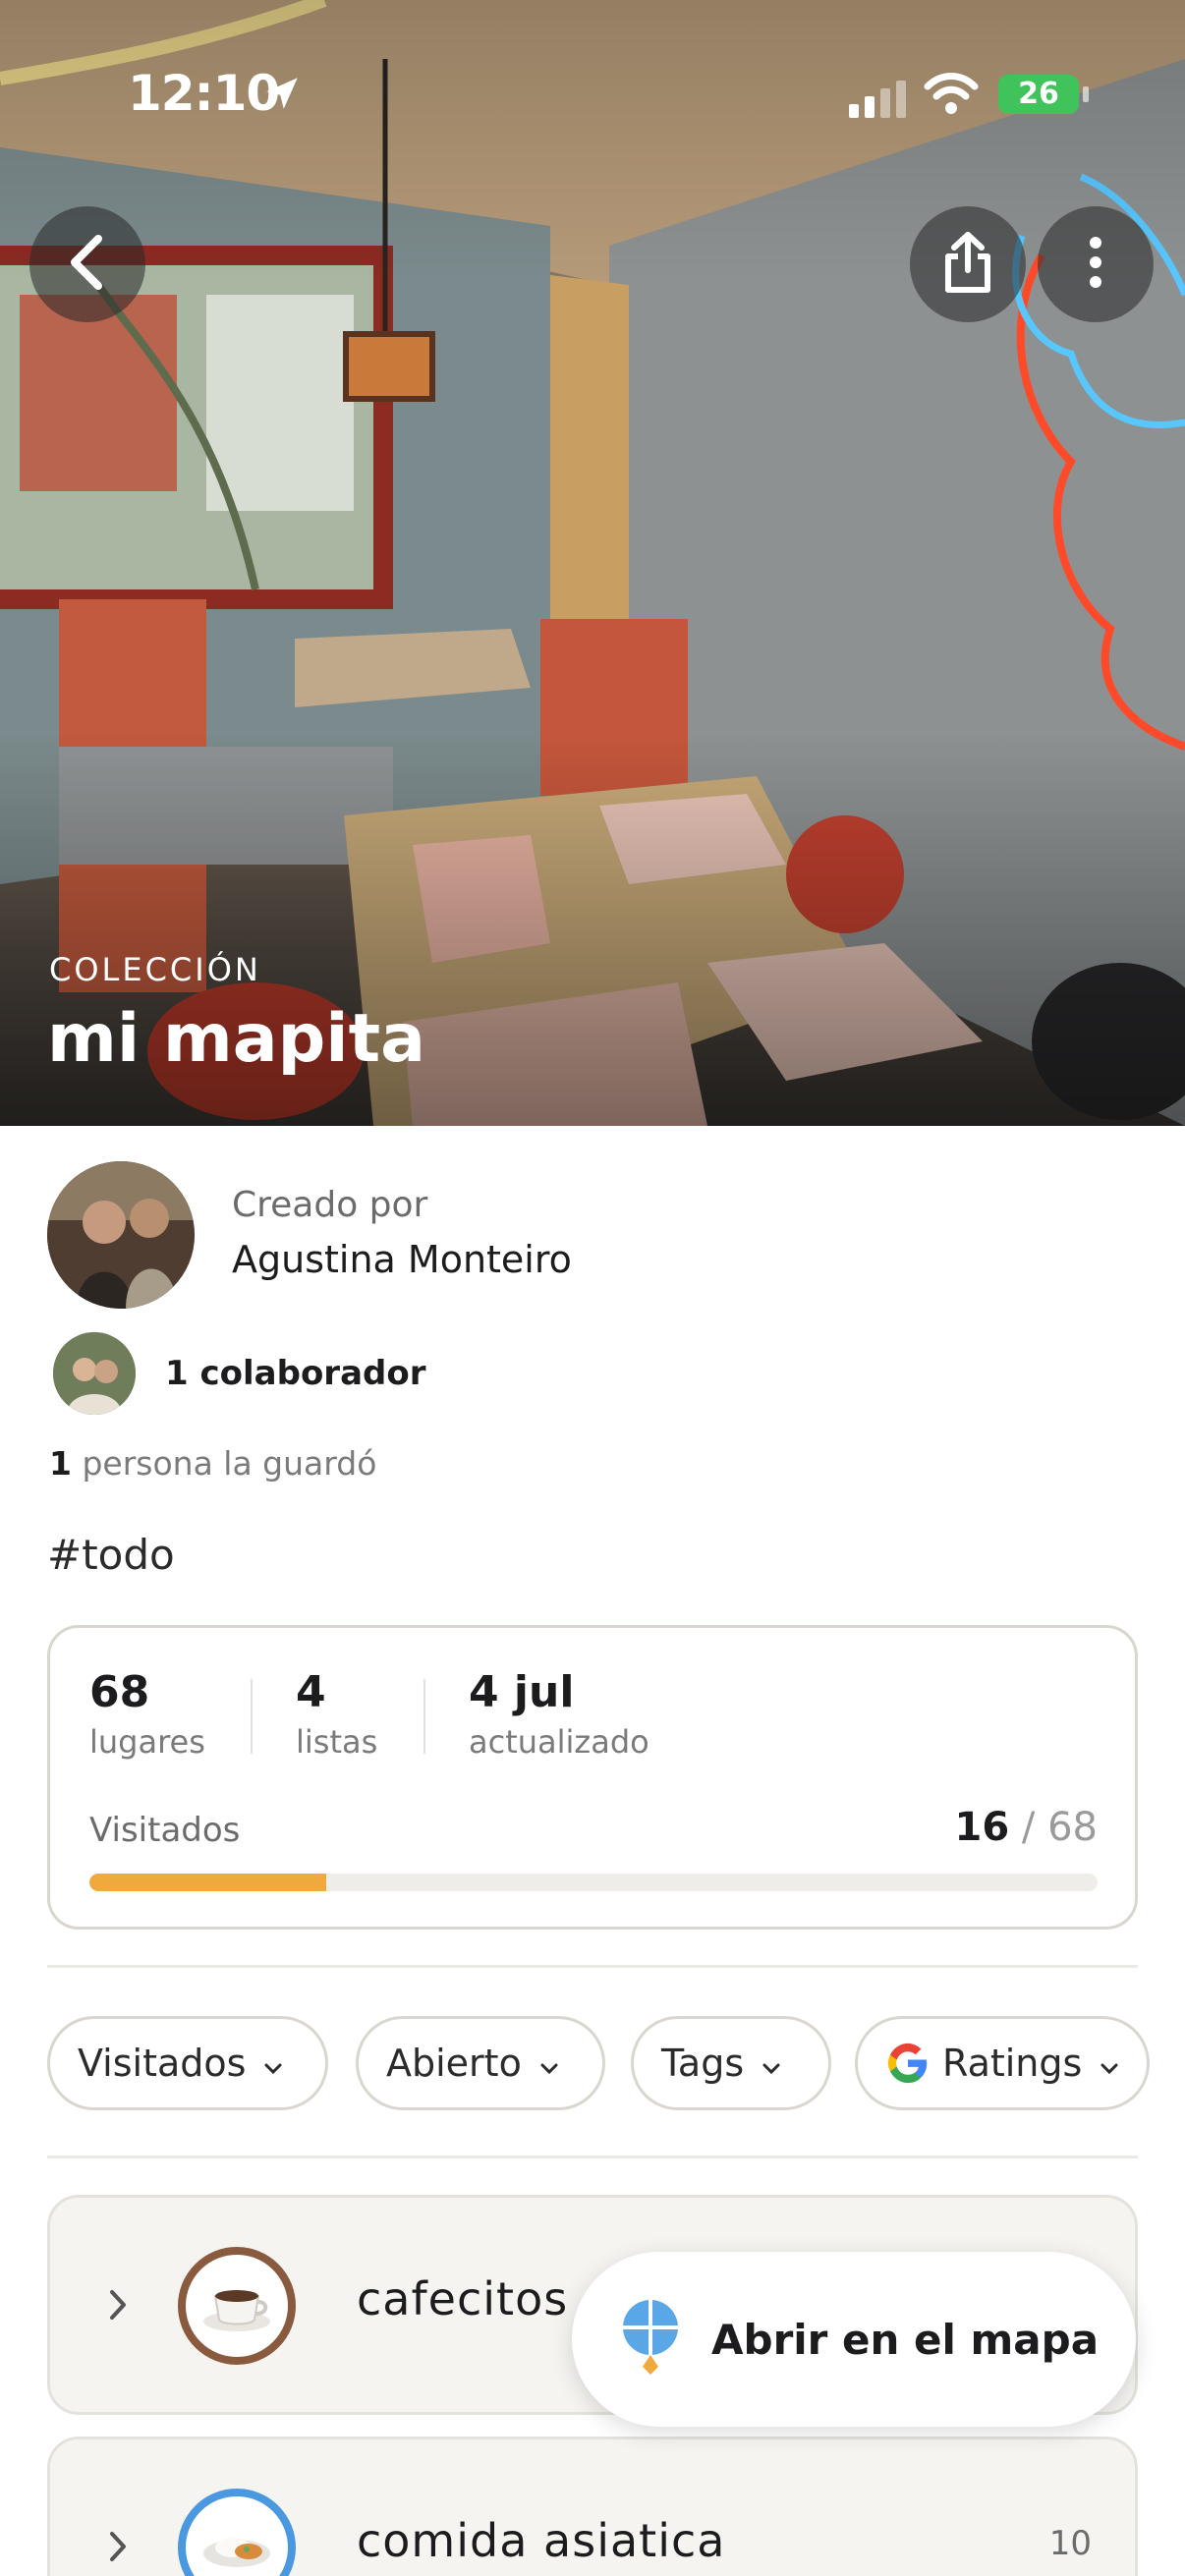  I want to click on list-count: 10, so click(1070, 2543).